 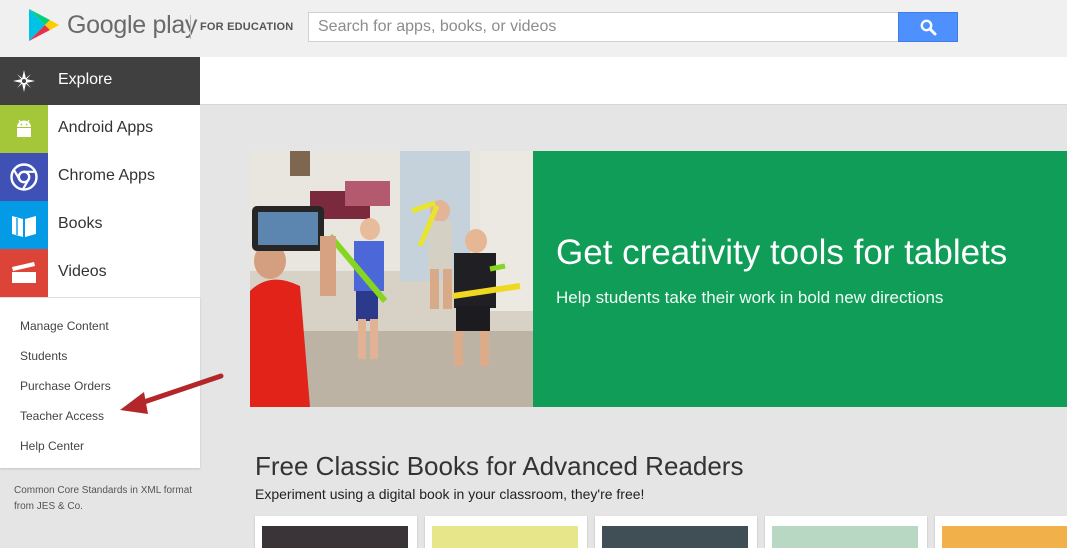 I want to click on nav-books-tile, so click(x=24, y=225).